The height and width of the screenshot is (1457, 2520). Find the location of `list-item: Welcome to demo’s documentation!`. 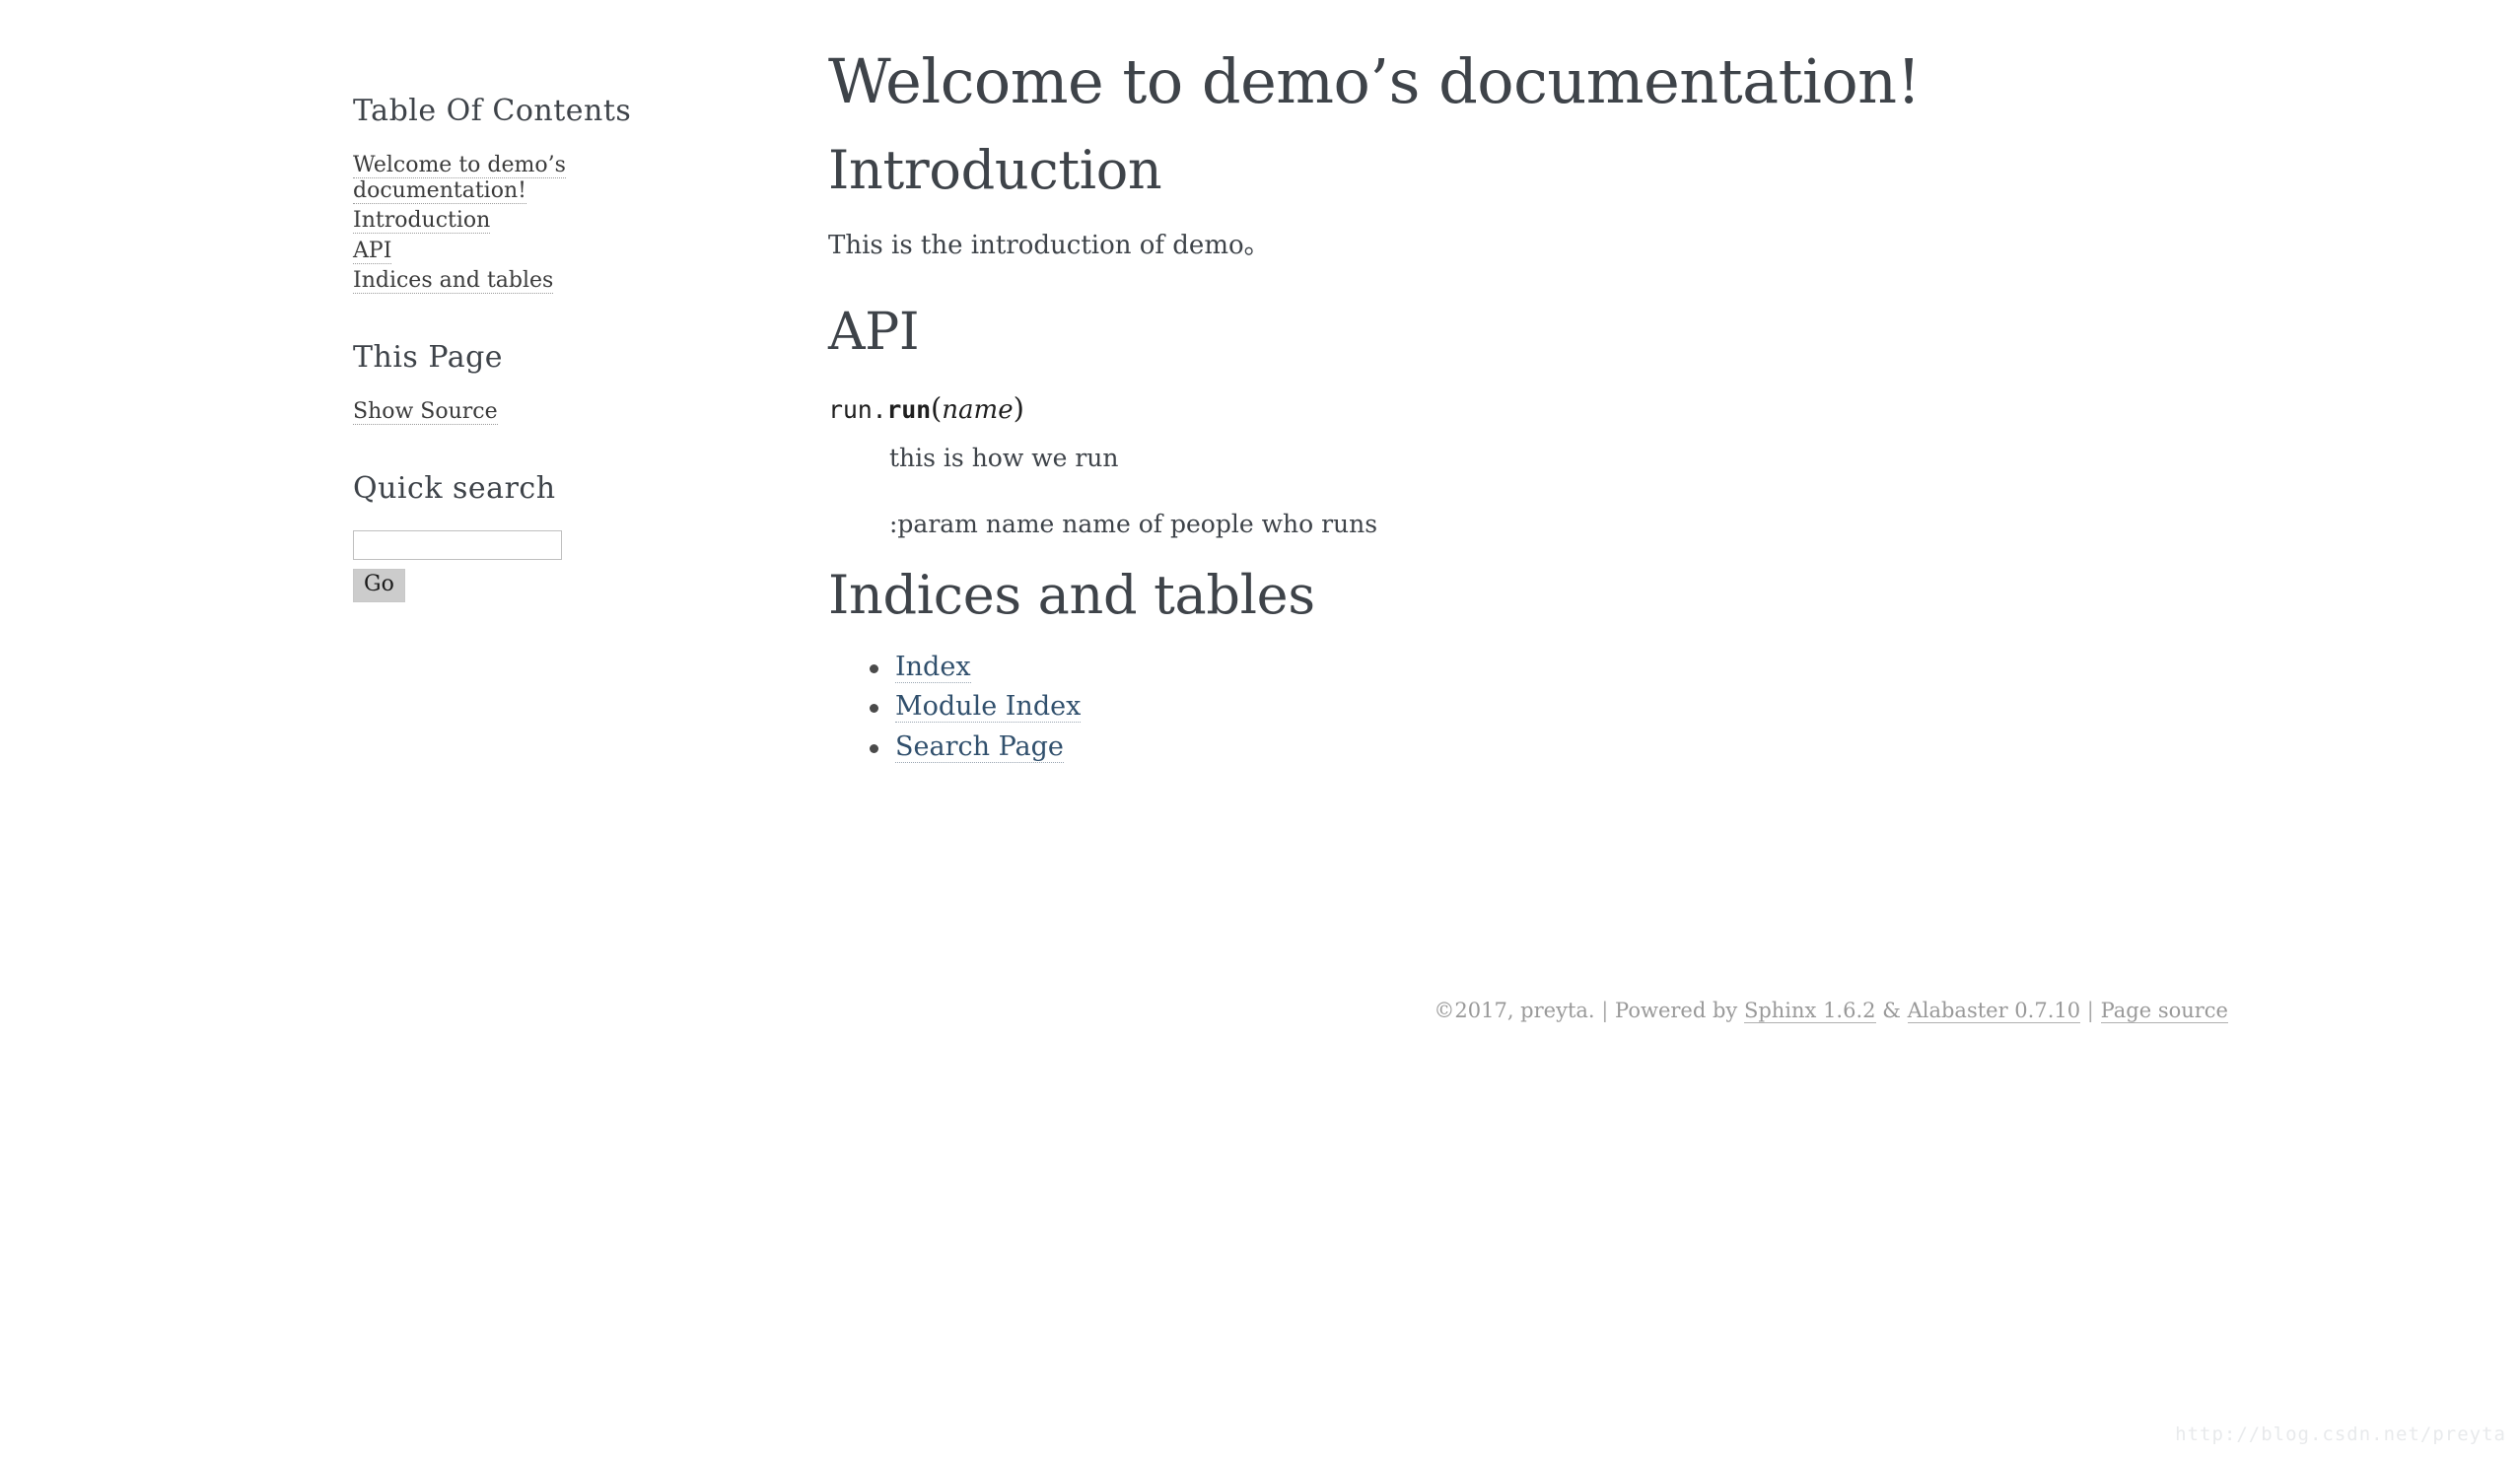

list-item: Welcome to demo’s documentation! is located at coordinates (530, 179).